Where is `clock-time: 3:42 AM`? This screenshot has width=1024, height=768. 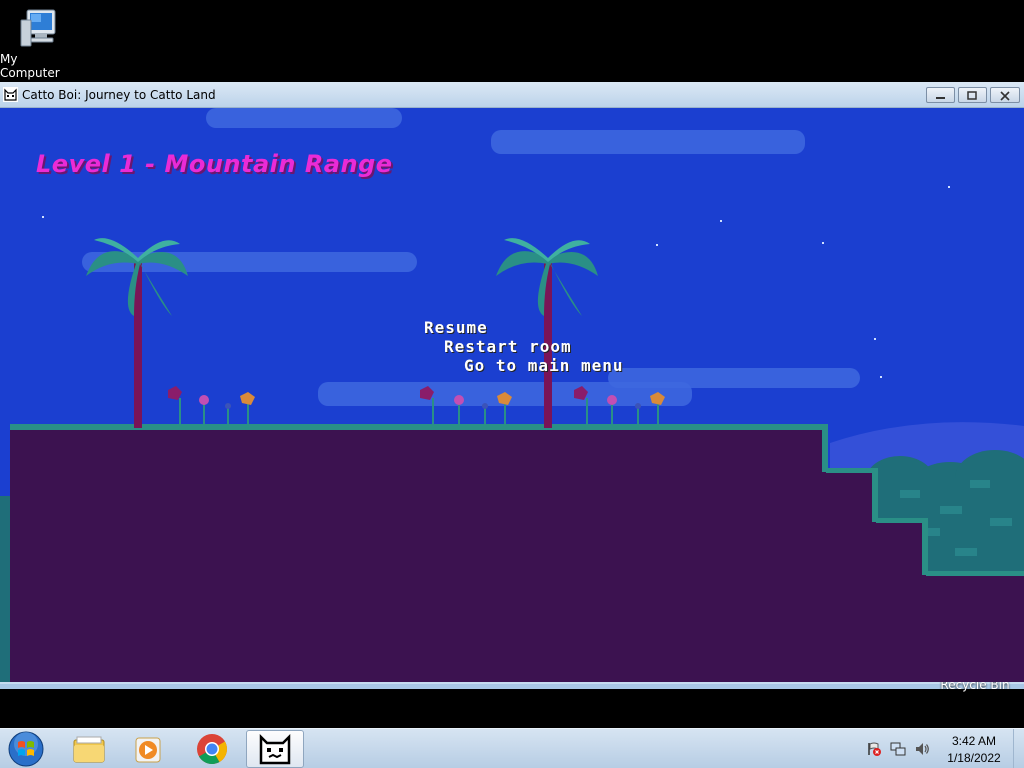 clock-time: 3:42 AM is located at coordinates (974, 741).